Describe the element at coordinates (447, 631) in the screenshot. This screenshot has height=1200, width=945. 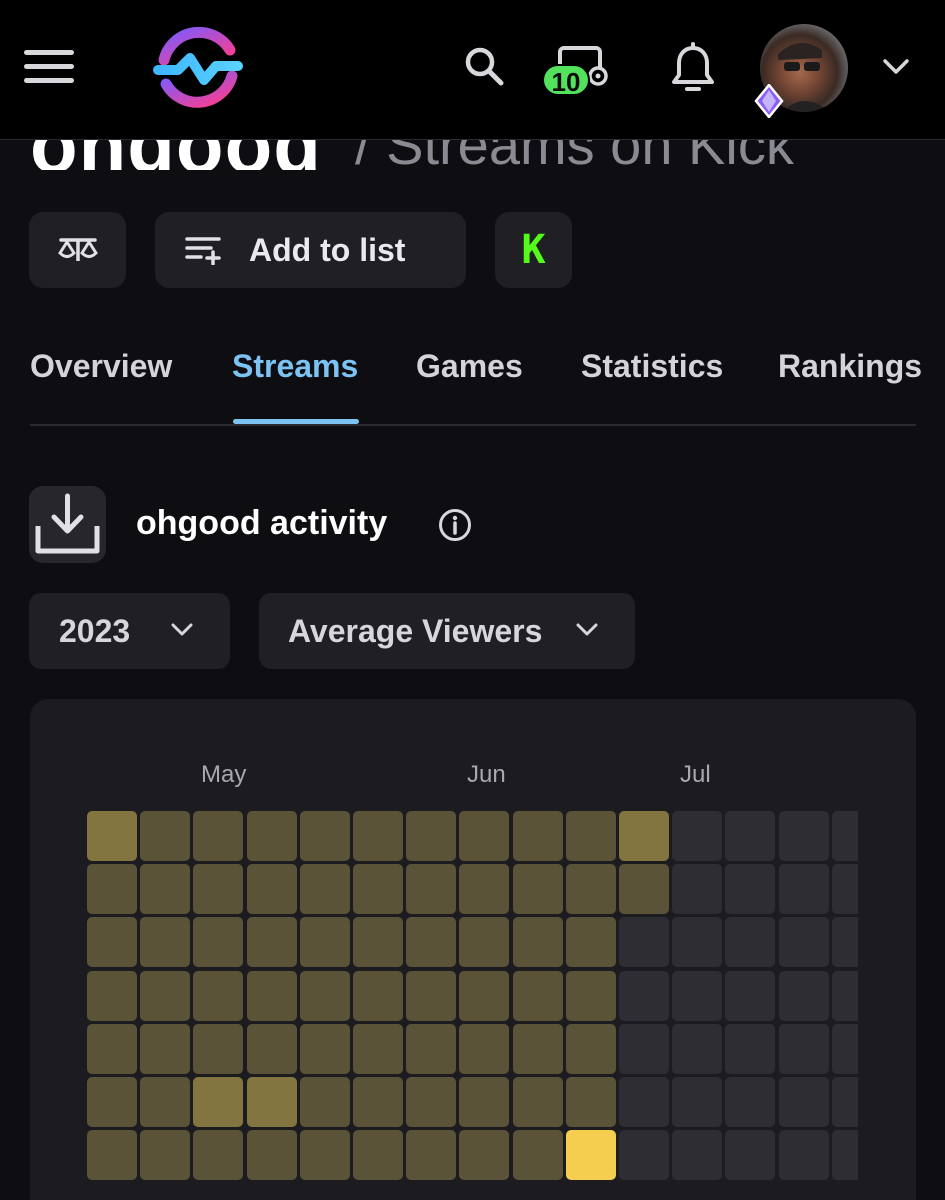
I see `metric-select: Average Viewers` at that location.